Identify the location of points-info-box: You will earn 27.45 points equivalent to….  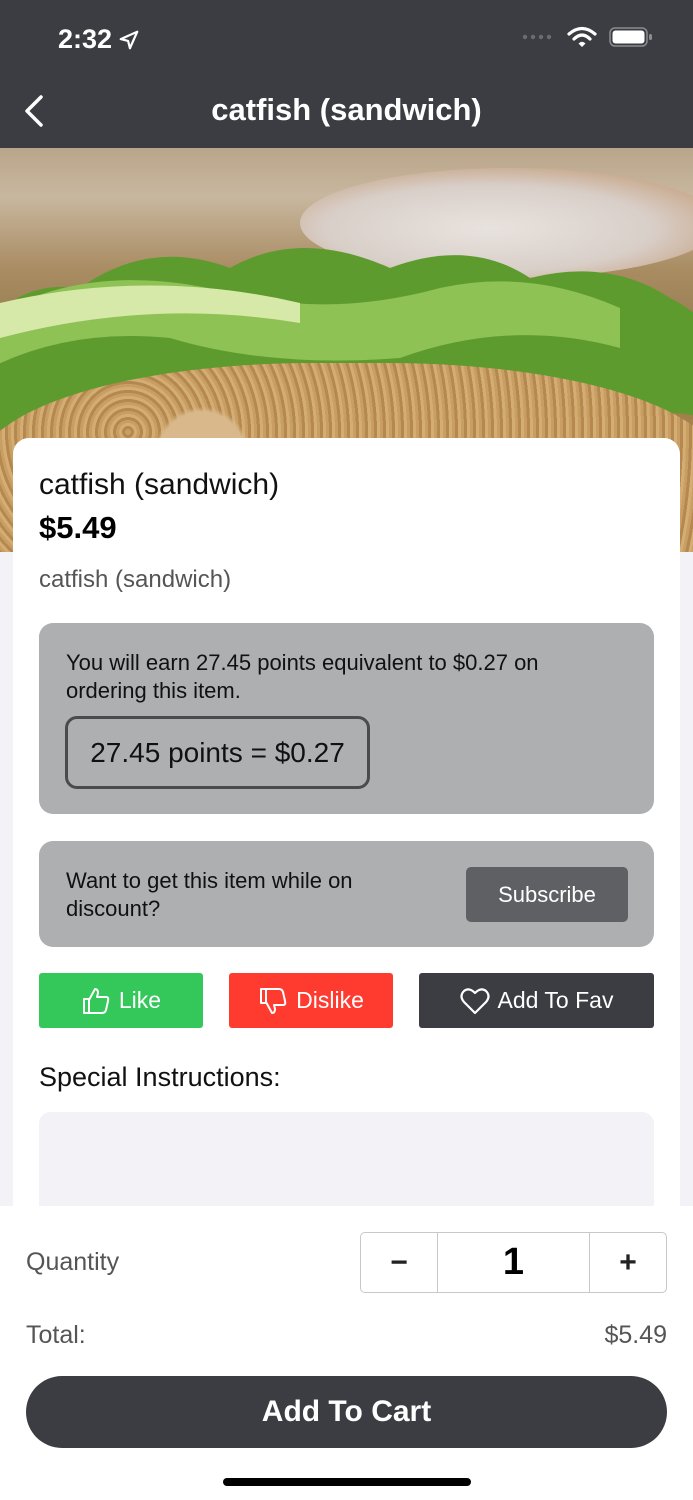
(346, 718).